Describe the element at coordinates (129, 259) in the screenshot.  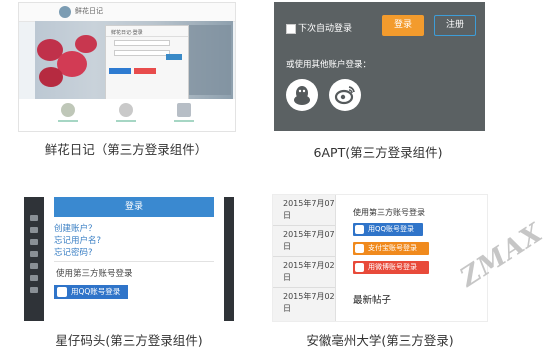
I see `card-xingzai-matou: 登录 创建账户？ 忘记用户名? 忘记密码? 使用第三方账号登录 用QQ账号登录` at that location.